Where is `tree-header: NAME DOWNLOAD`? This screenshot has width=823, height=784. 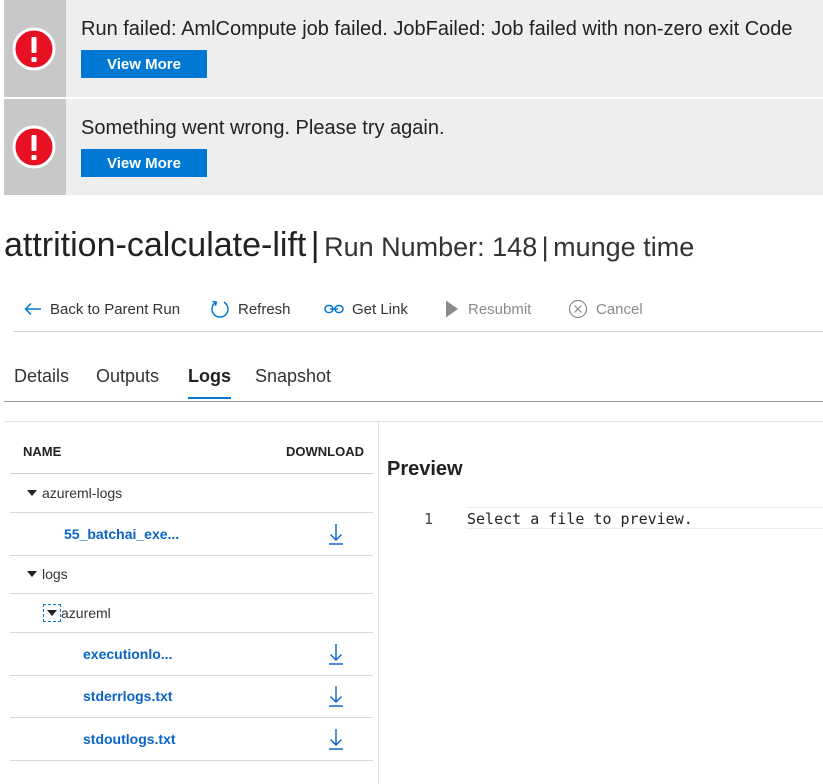
tree-header: NAME DOWNLOAD is located at coordinates (191, 448).